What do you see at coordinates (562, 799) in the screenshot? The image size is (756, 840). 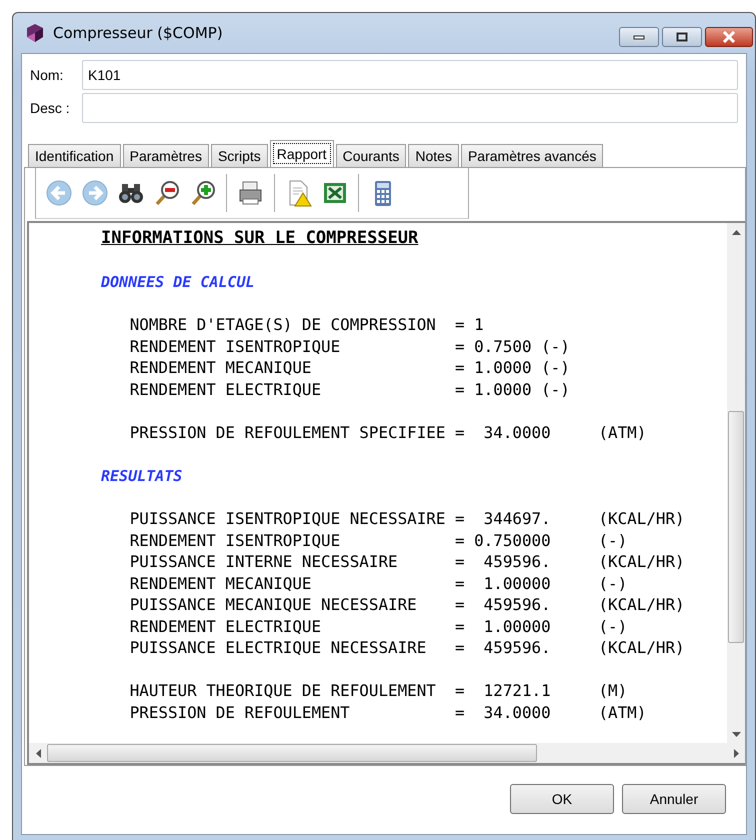 I see `dialog-button: OK` at bounding box center [562, 799].